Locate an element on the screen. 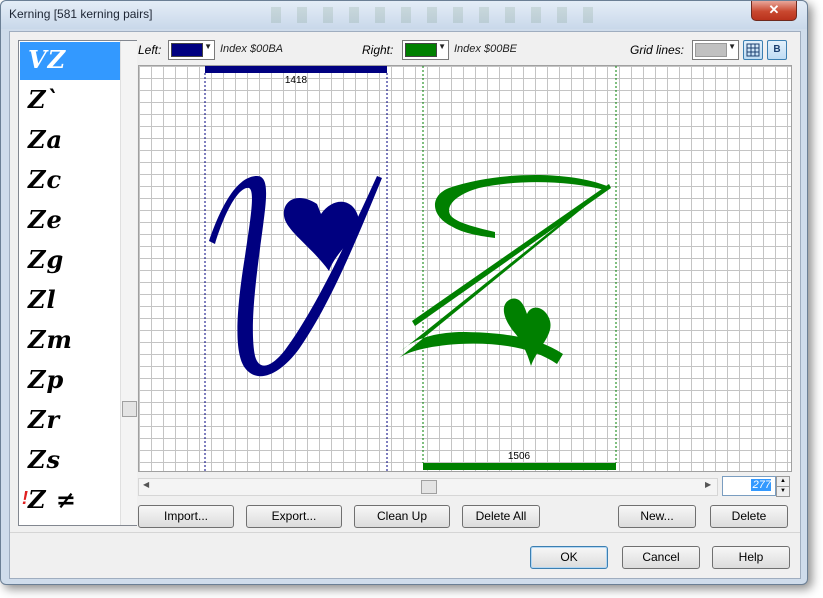 This screenshot has height=598, width=823. canvas-scroll-thumb is located at coordinates (429, 487).